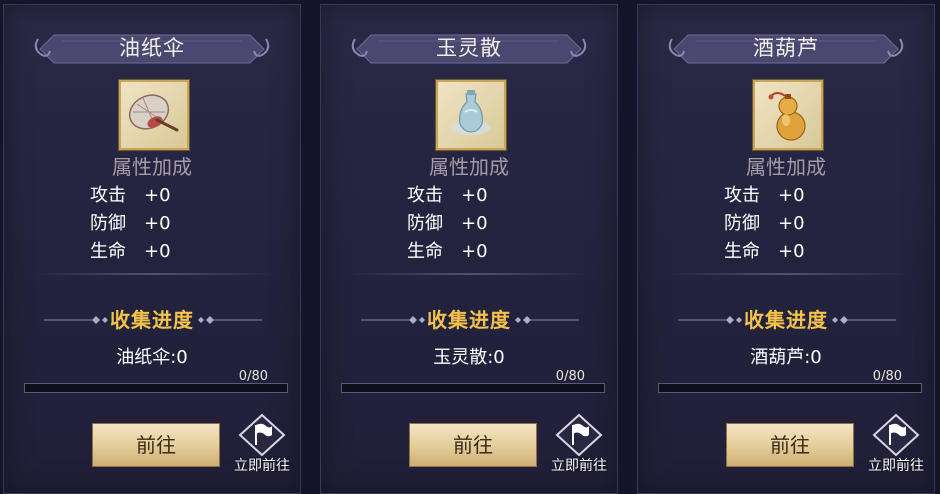  I want to click on oil-paper-umbrella-icon, so click(153, 113).